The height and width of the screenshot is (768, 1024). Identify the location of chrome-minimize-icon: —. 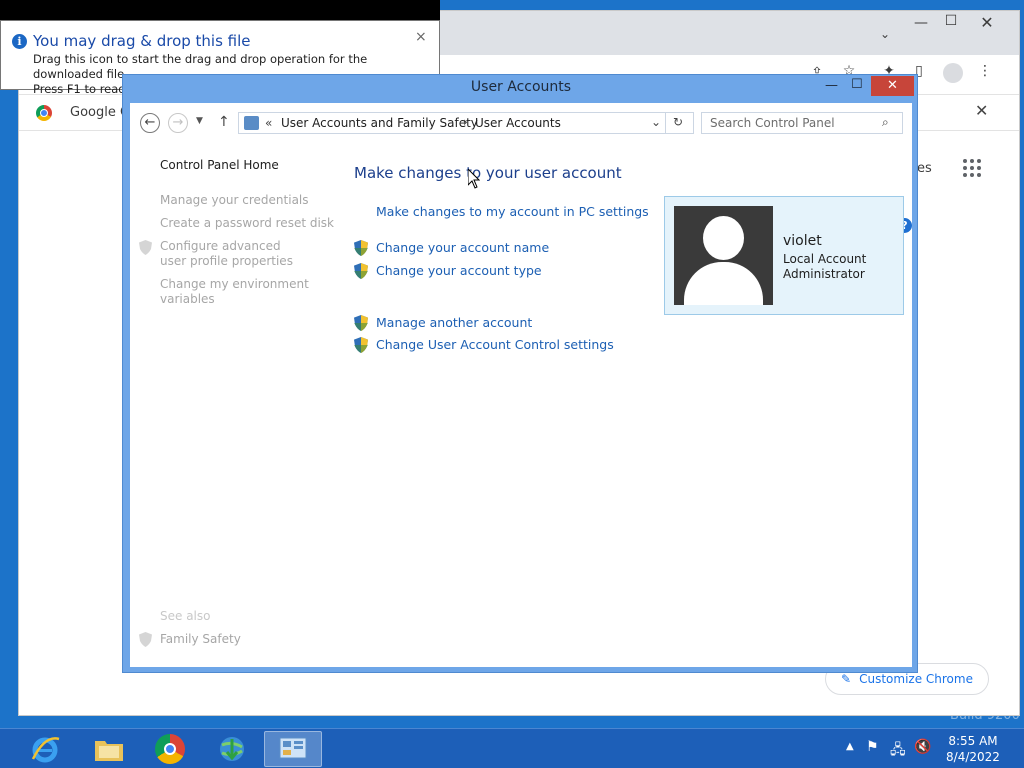
(921, 23).